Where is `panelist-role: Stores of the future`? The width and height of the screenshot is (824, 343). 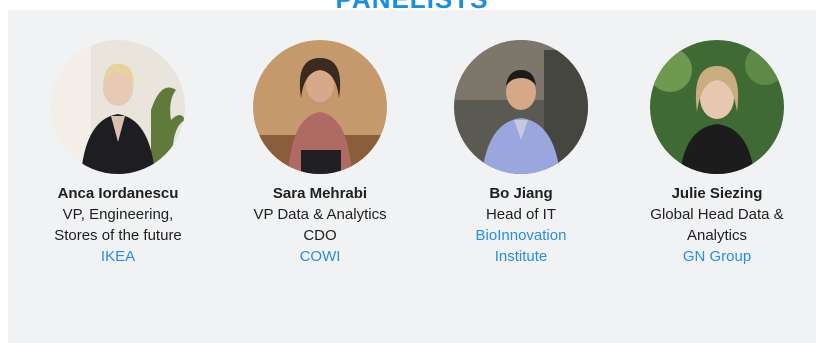
panelist-role: Stores of the future is located at coordinates (118, 235).